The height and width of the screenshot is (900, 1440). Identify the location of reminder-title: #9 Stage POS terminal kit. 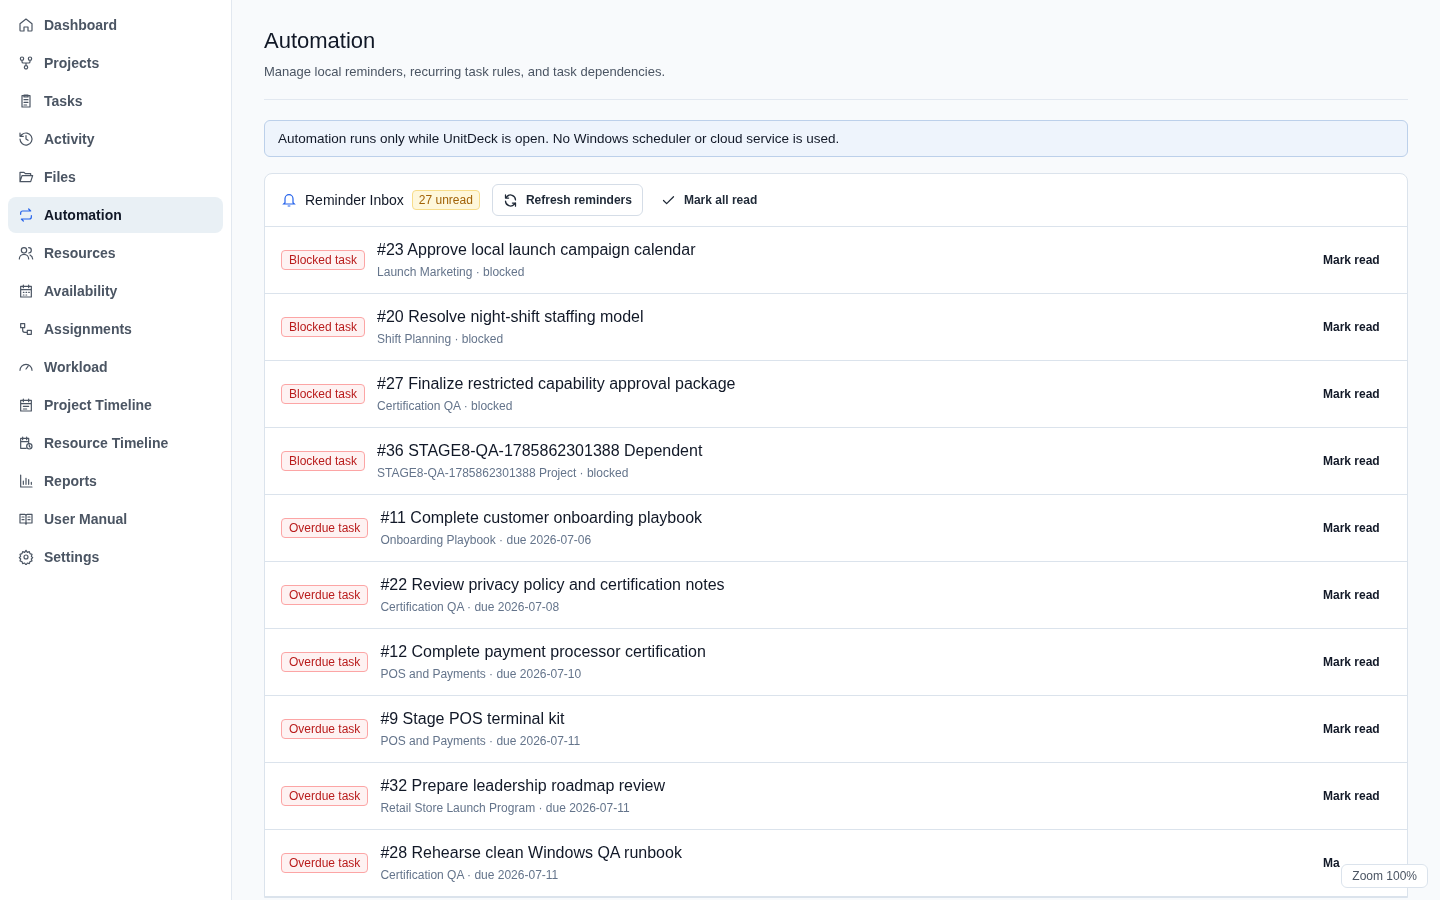
(473, 719).